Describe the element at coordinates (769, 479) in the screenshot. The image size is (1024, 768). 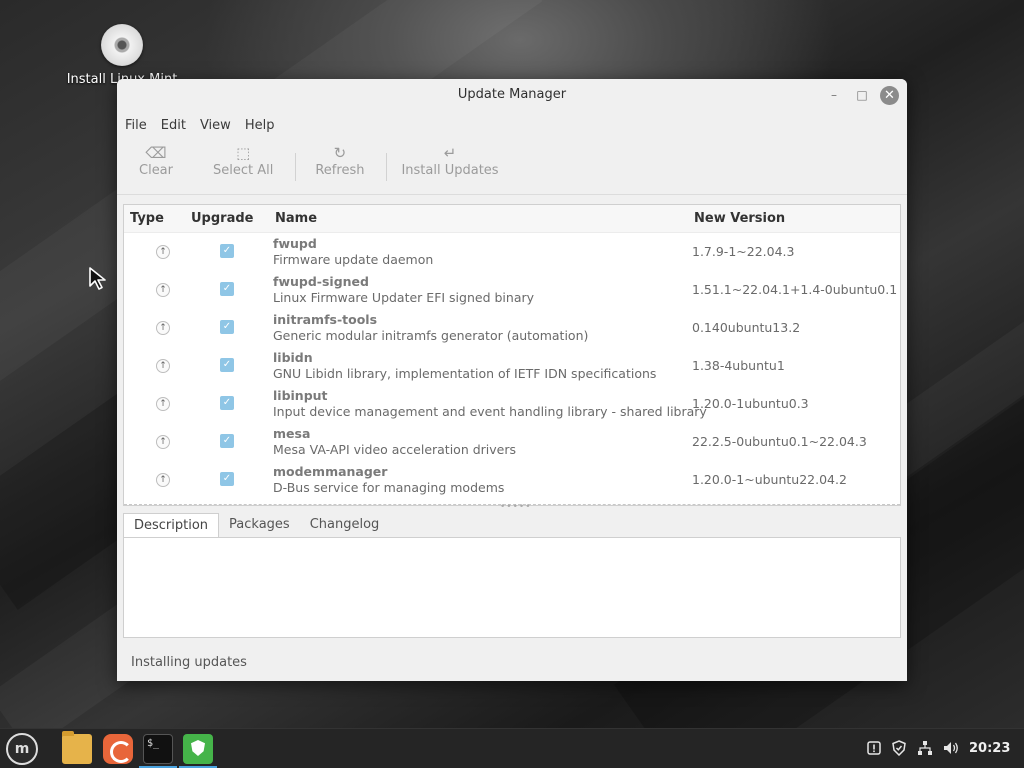
I see `package-new-version: 1.20.0-1~ubuntu22.04.2` at that location.